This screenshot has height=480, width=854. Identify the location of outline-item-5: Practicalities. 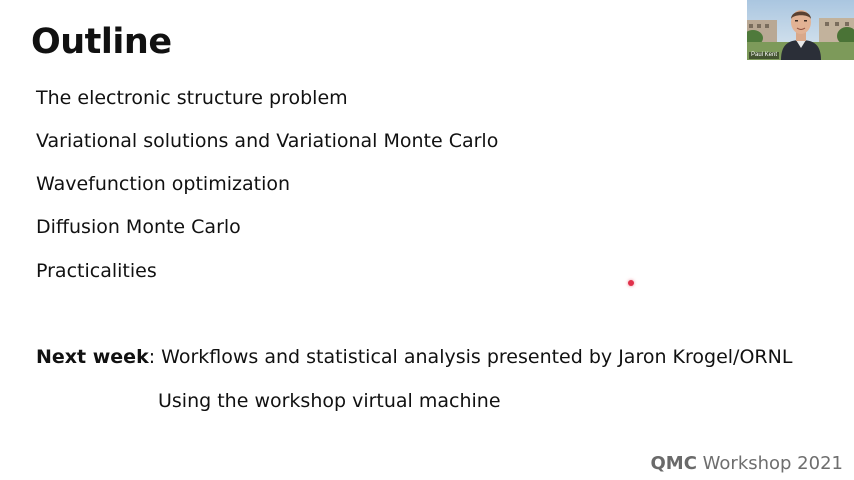
(96, 271).